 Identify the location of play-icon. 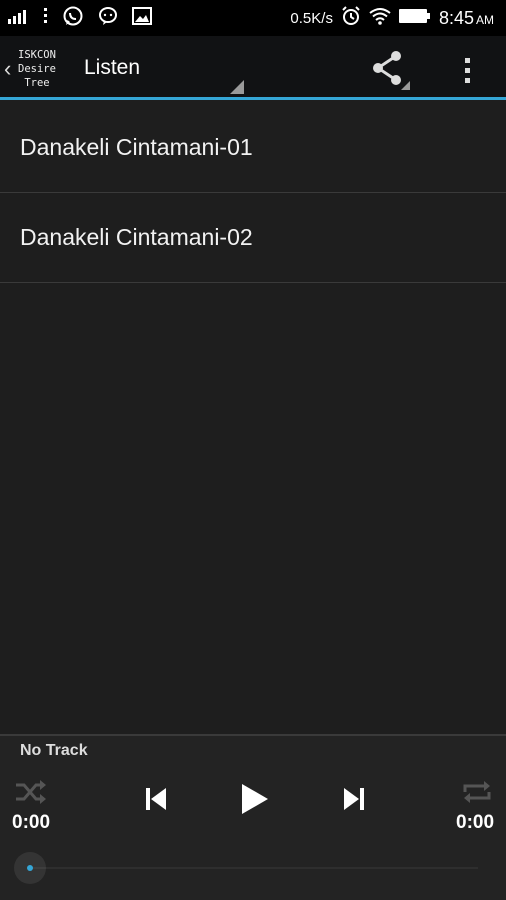
(255, 799).